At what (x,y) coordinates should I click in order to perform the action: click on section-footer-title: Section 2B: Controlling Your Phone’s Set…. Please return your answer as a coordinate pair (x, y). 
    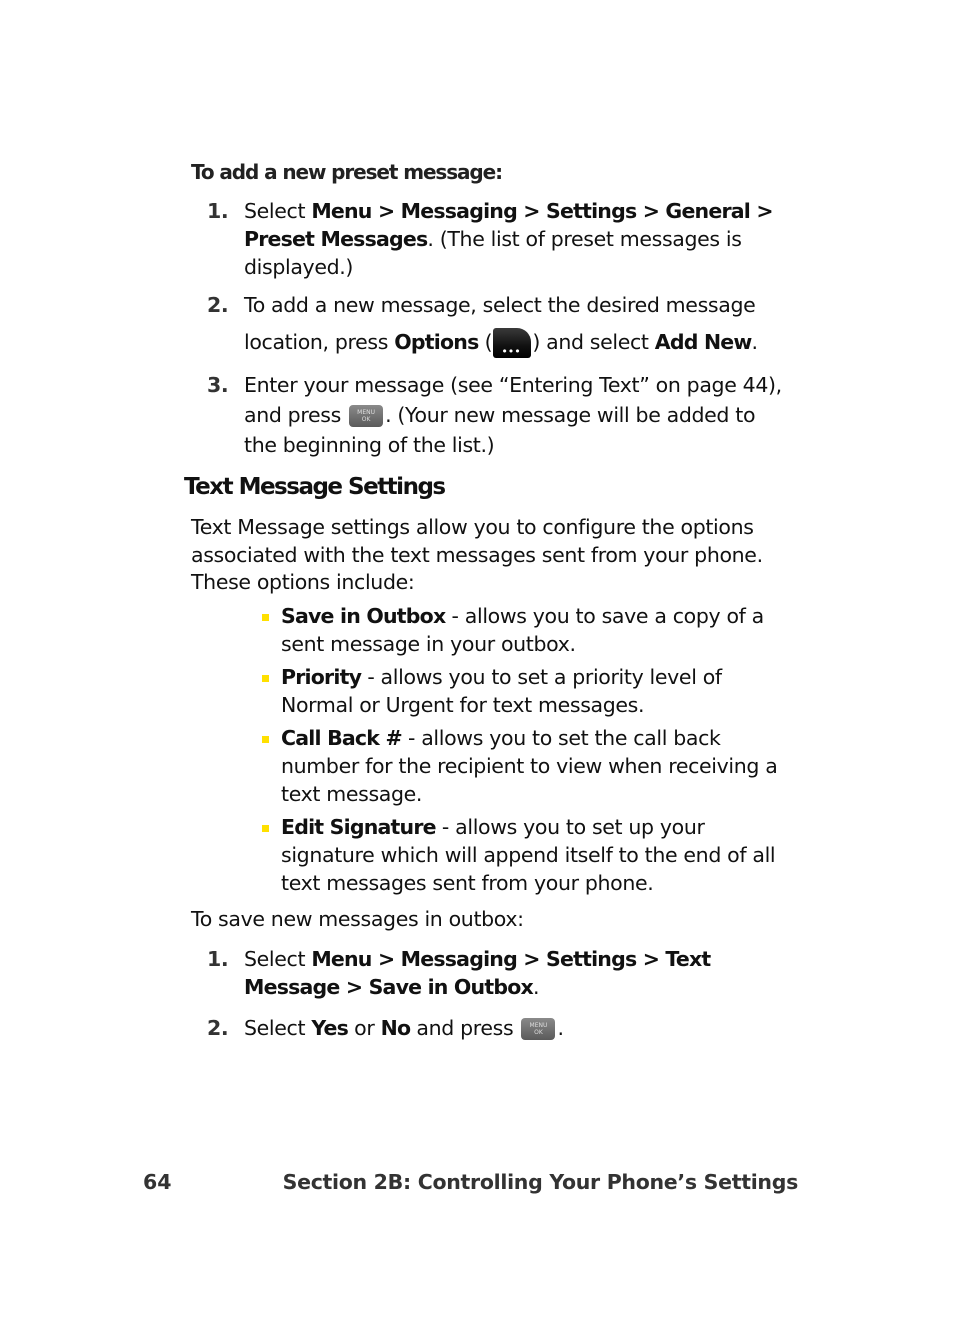
    Looking at the image, I should click on (540, 1182).